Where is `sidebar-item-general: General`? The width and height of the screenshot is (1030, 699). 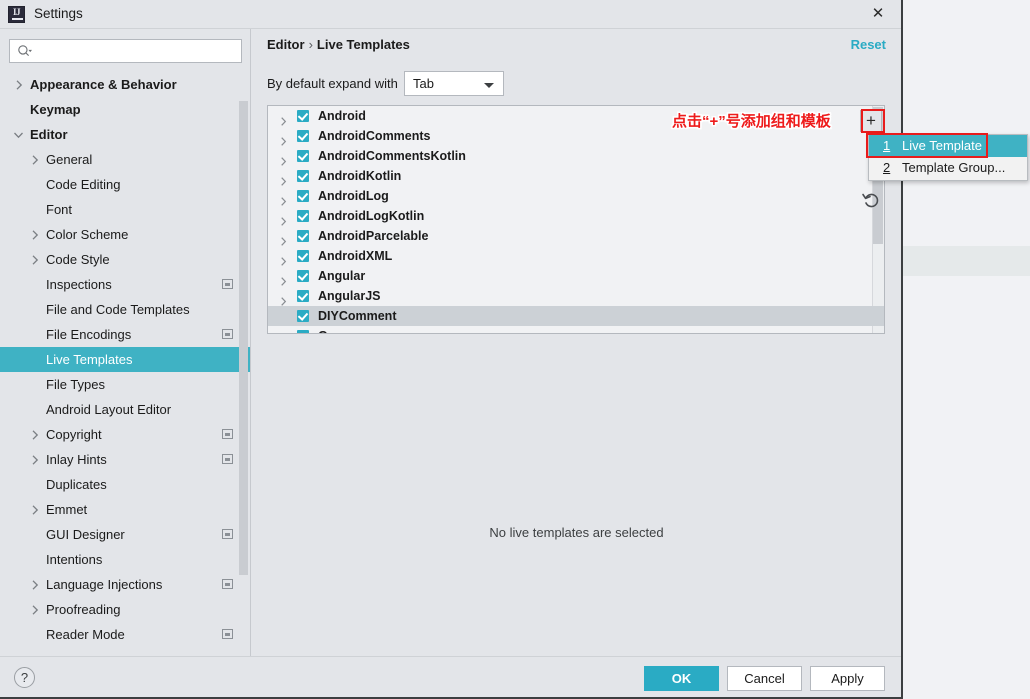
sidebar-item-general: General is located at coordinates (125, 159).